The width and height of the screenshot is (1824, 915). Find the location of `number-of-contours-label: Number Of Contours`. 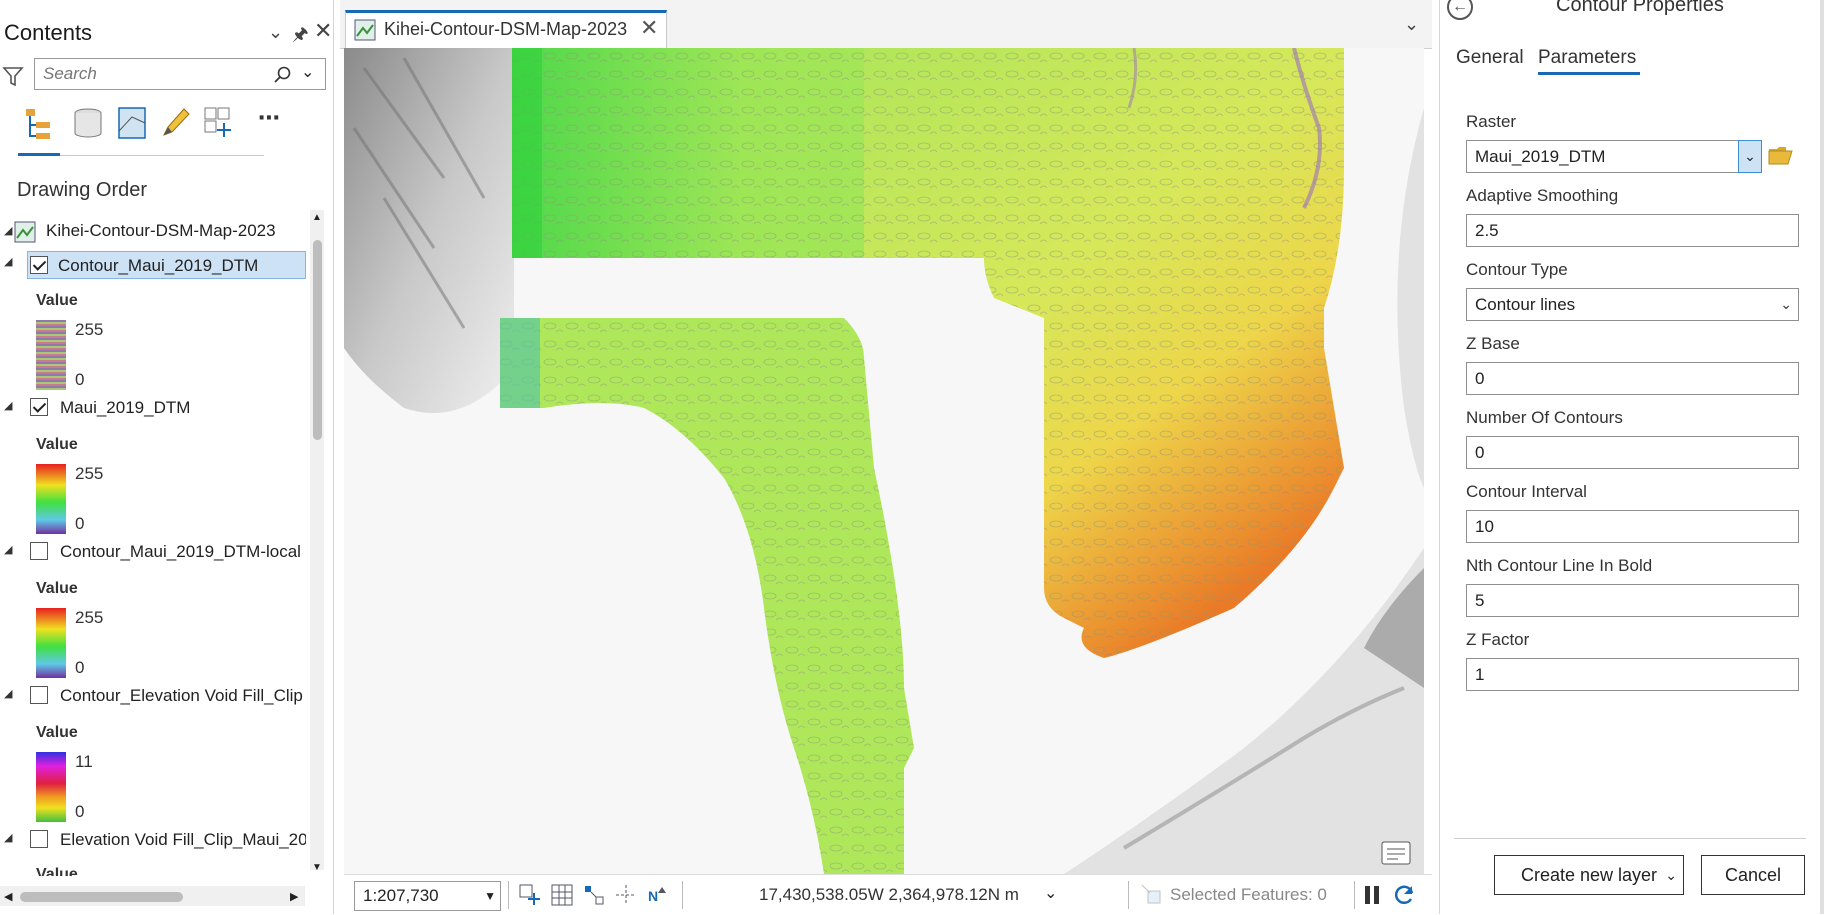

number-of-contours-label: Number Of Contours is located at coordinates (1544, 417).